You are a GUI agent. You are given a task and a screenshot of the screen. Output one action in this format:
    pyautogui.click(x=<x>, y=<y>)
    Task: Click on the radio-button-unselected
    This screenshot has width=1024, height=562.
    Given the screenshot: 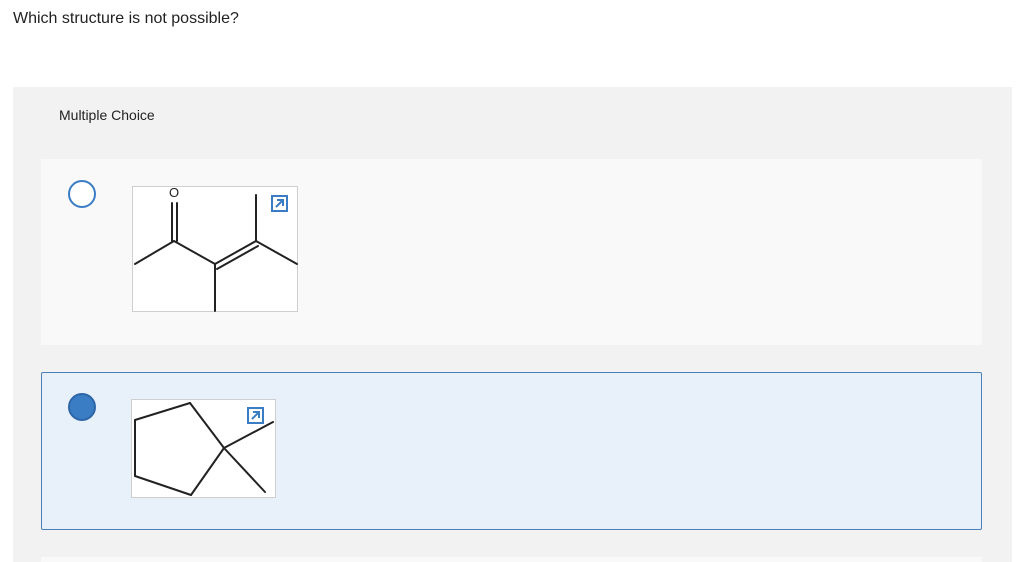 What is the action you would take?
    pyautogui.click(x=82, y=194)
    